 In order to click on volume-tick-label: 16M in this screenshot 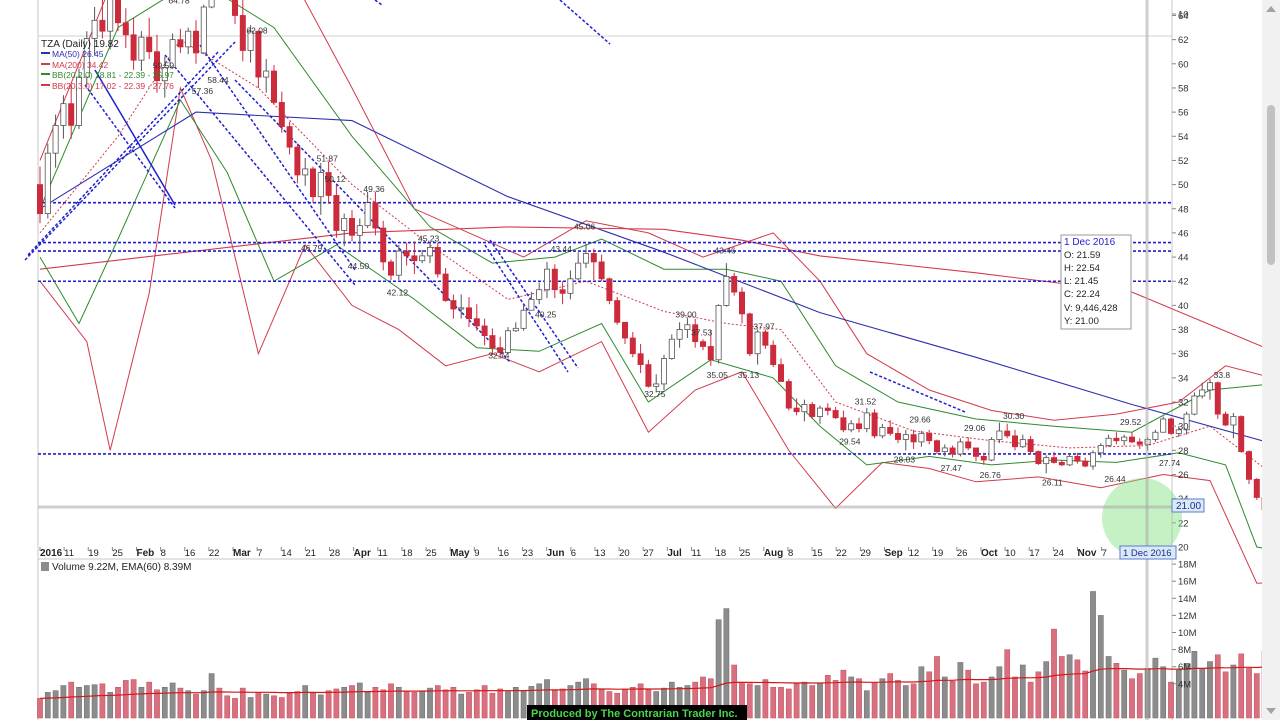, I will do `click(1187, 582)`.